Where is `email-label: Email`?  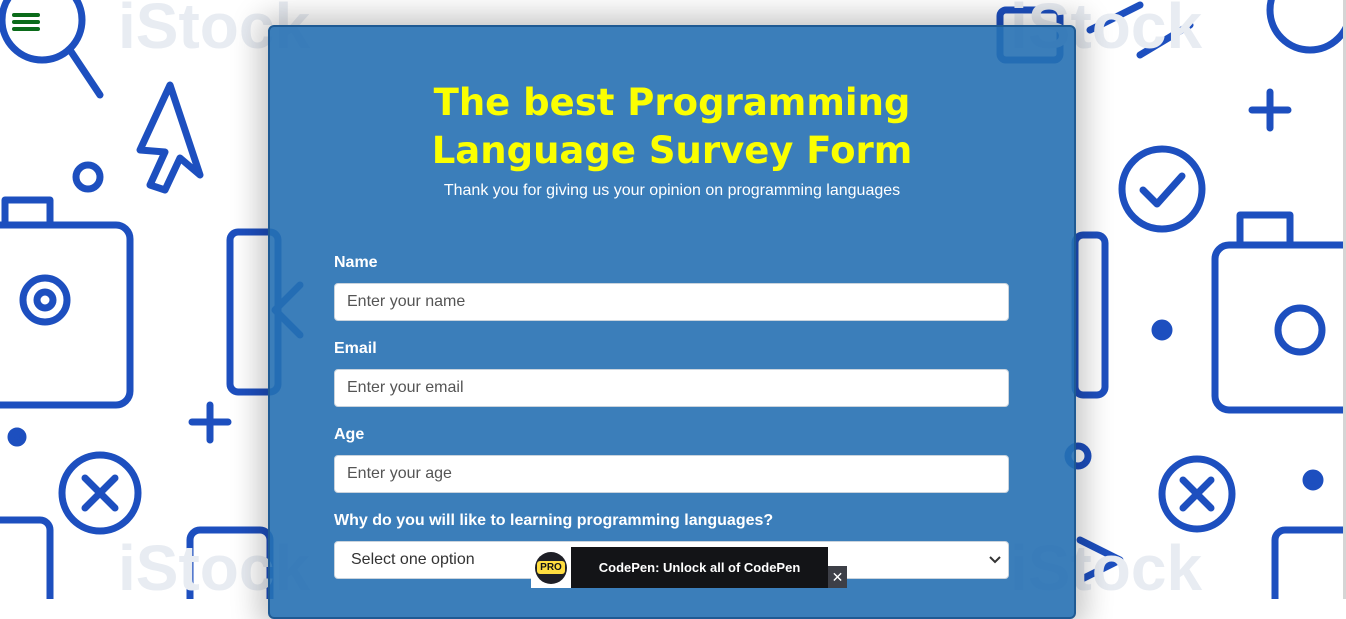 email-label: Email is located at coordinates (355, 348).